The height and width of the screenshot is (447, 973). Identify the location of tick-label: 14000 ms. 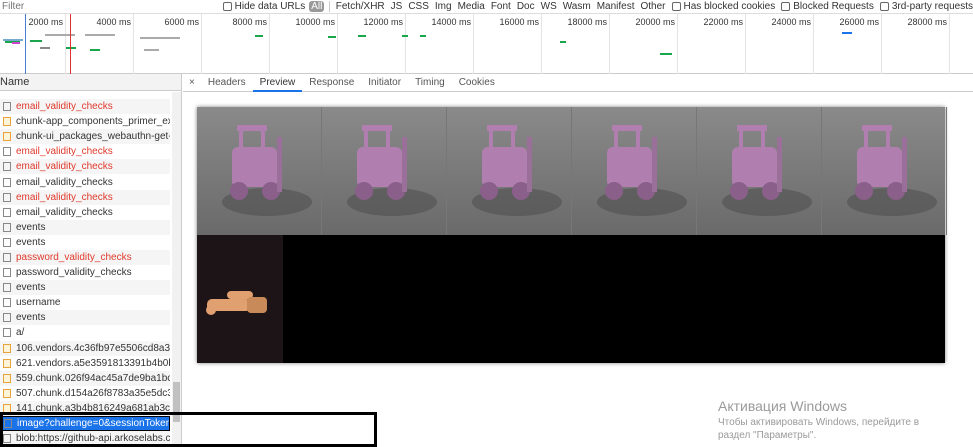
(451, 22).